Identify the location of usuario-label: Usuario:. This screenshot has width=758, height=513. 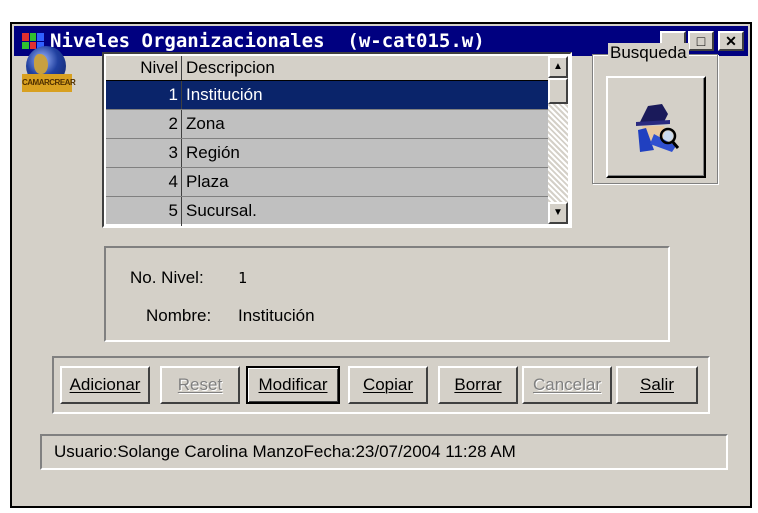
(86, 451).